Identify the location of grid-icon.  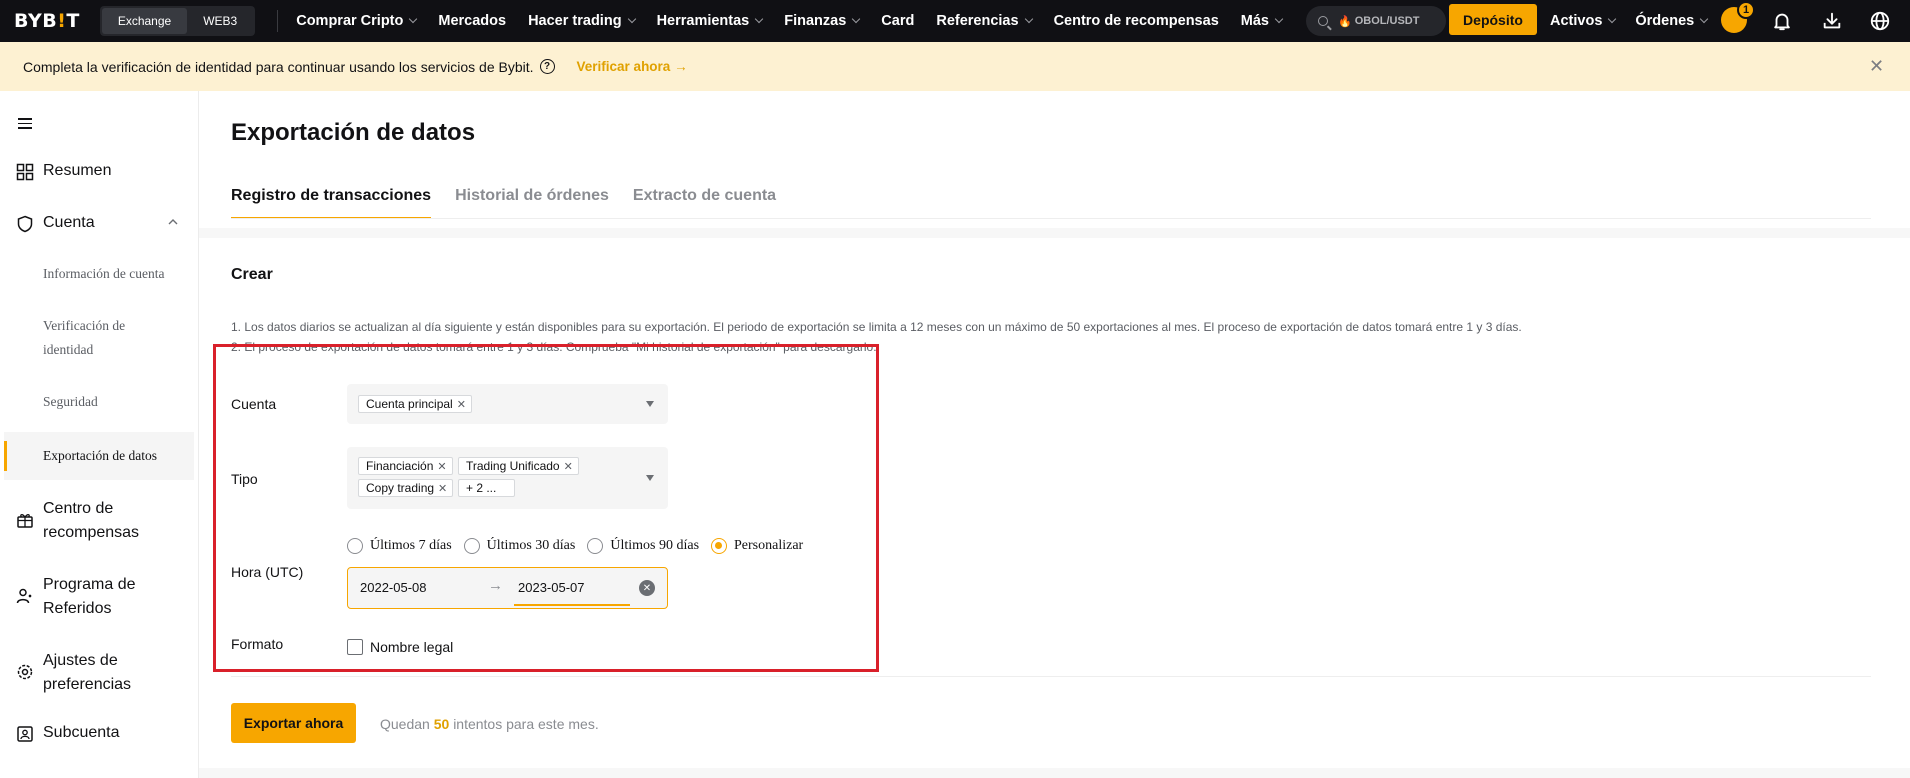
(25, 172).